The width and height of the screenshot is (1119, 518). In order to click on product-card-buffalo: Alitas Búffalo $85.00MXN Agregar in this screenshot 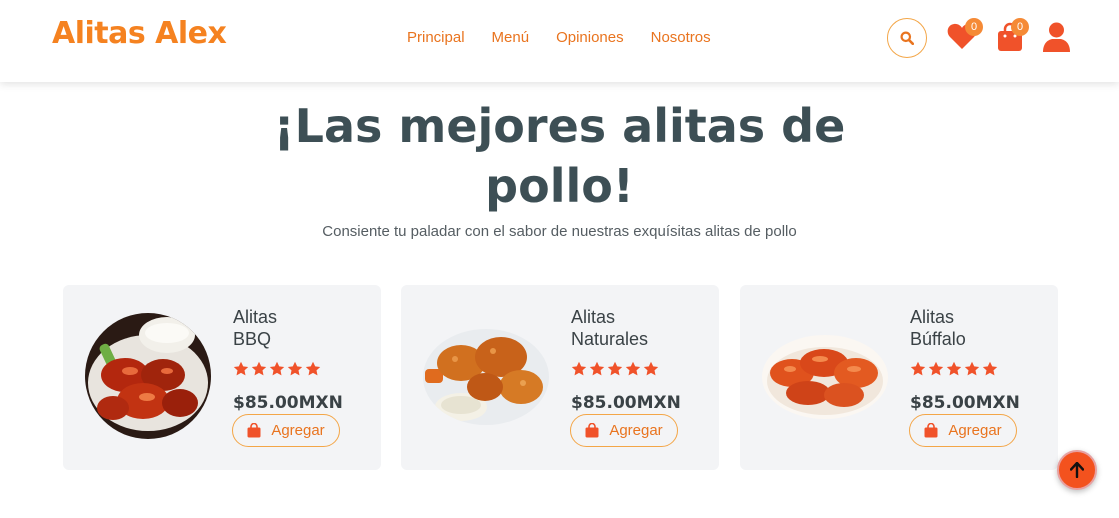, I will do `click(899, 377)`.